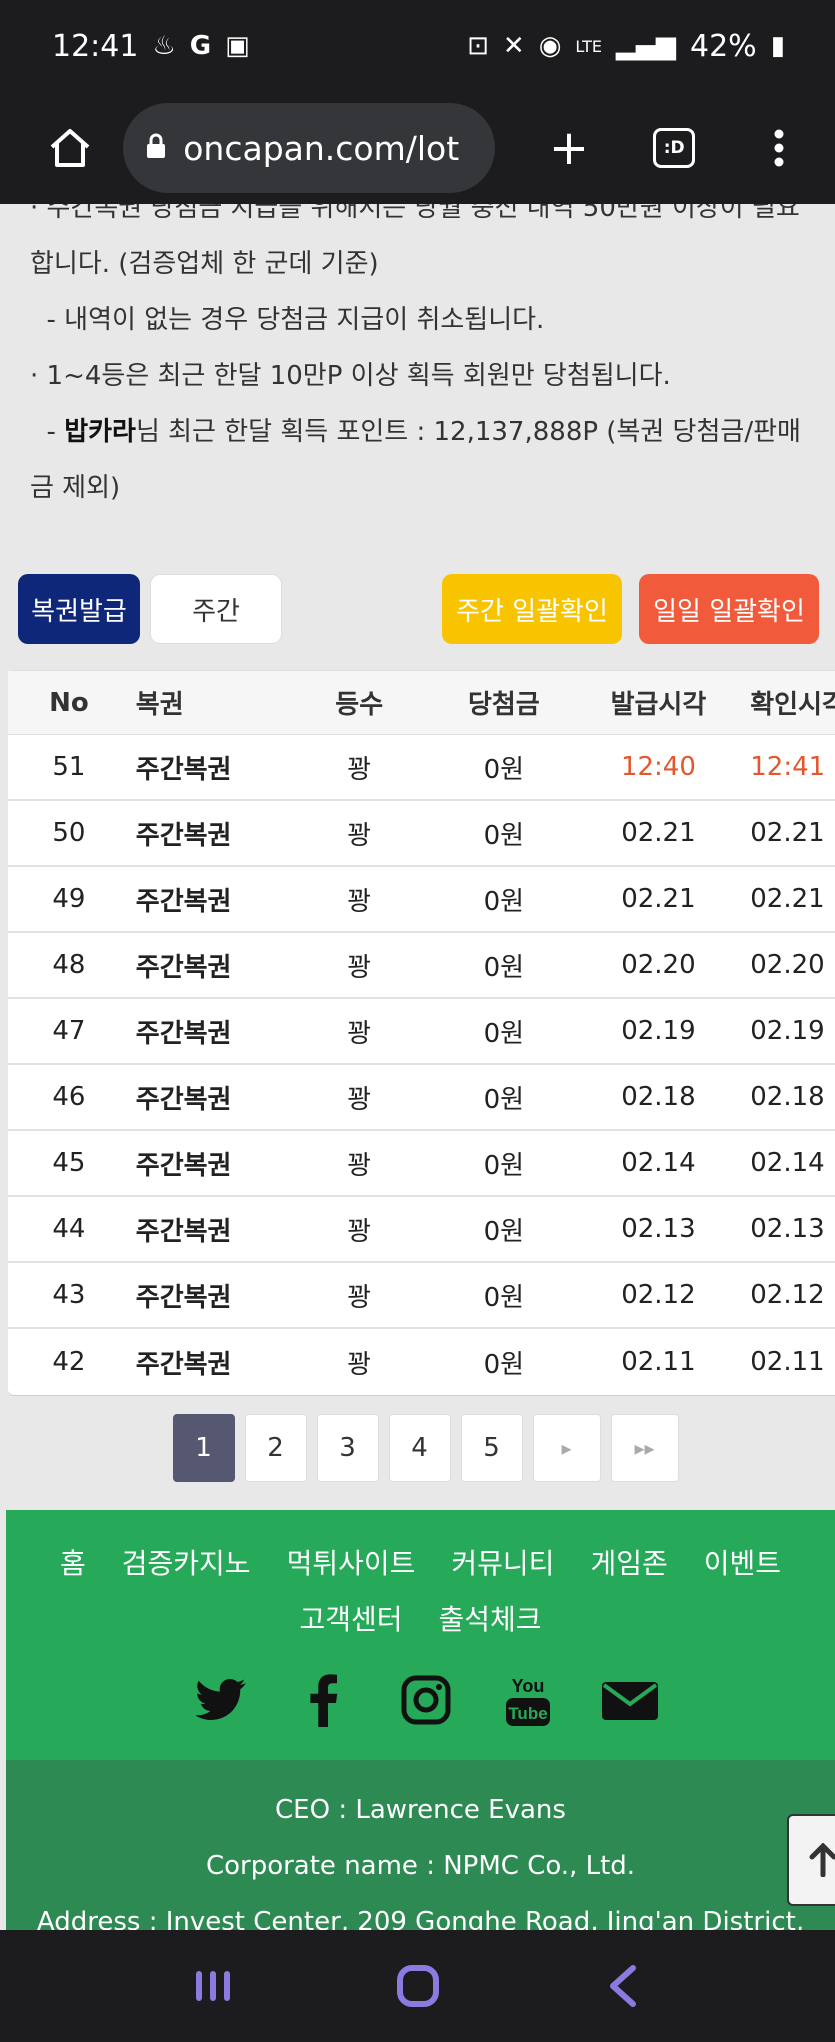 The image size is (835, 2042). What do you see at coordinates (164, 46) in the screenshot?
I see `notification-icon: ♨` at bounding box center [164, 46].